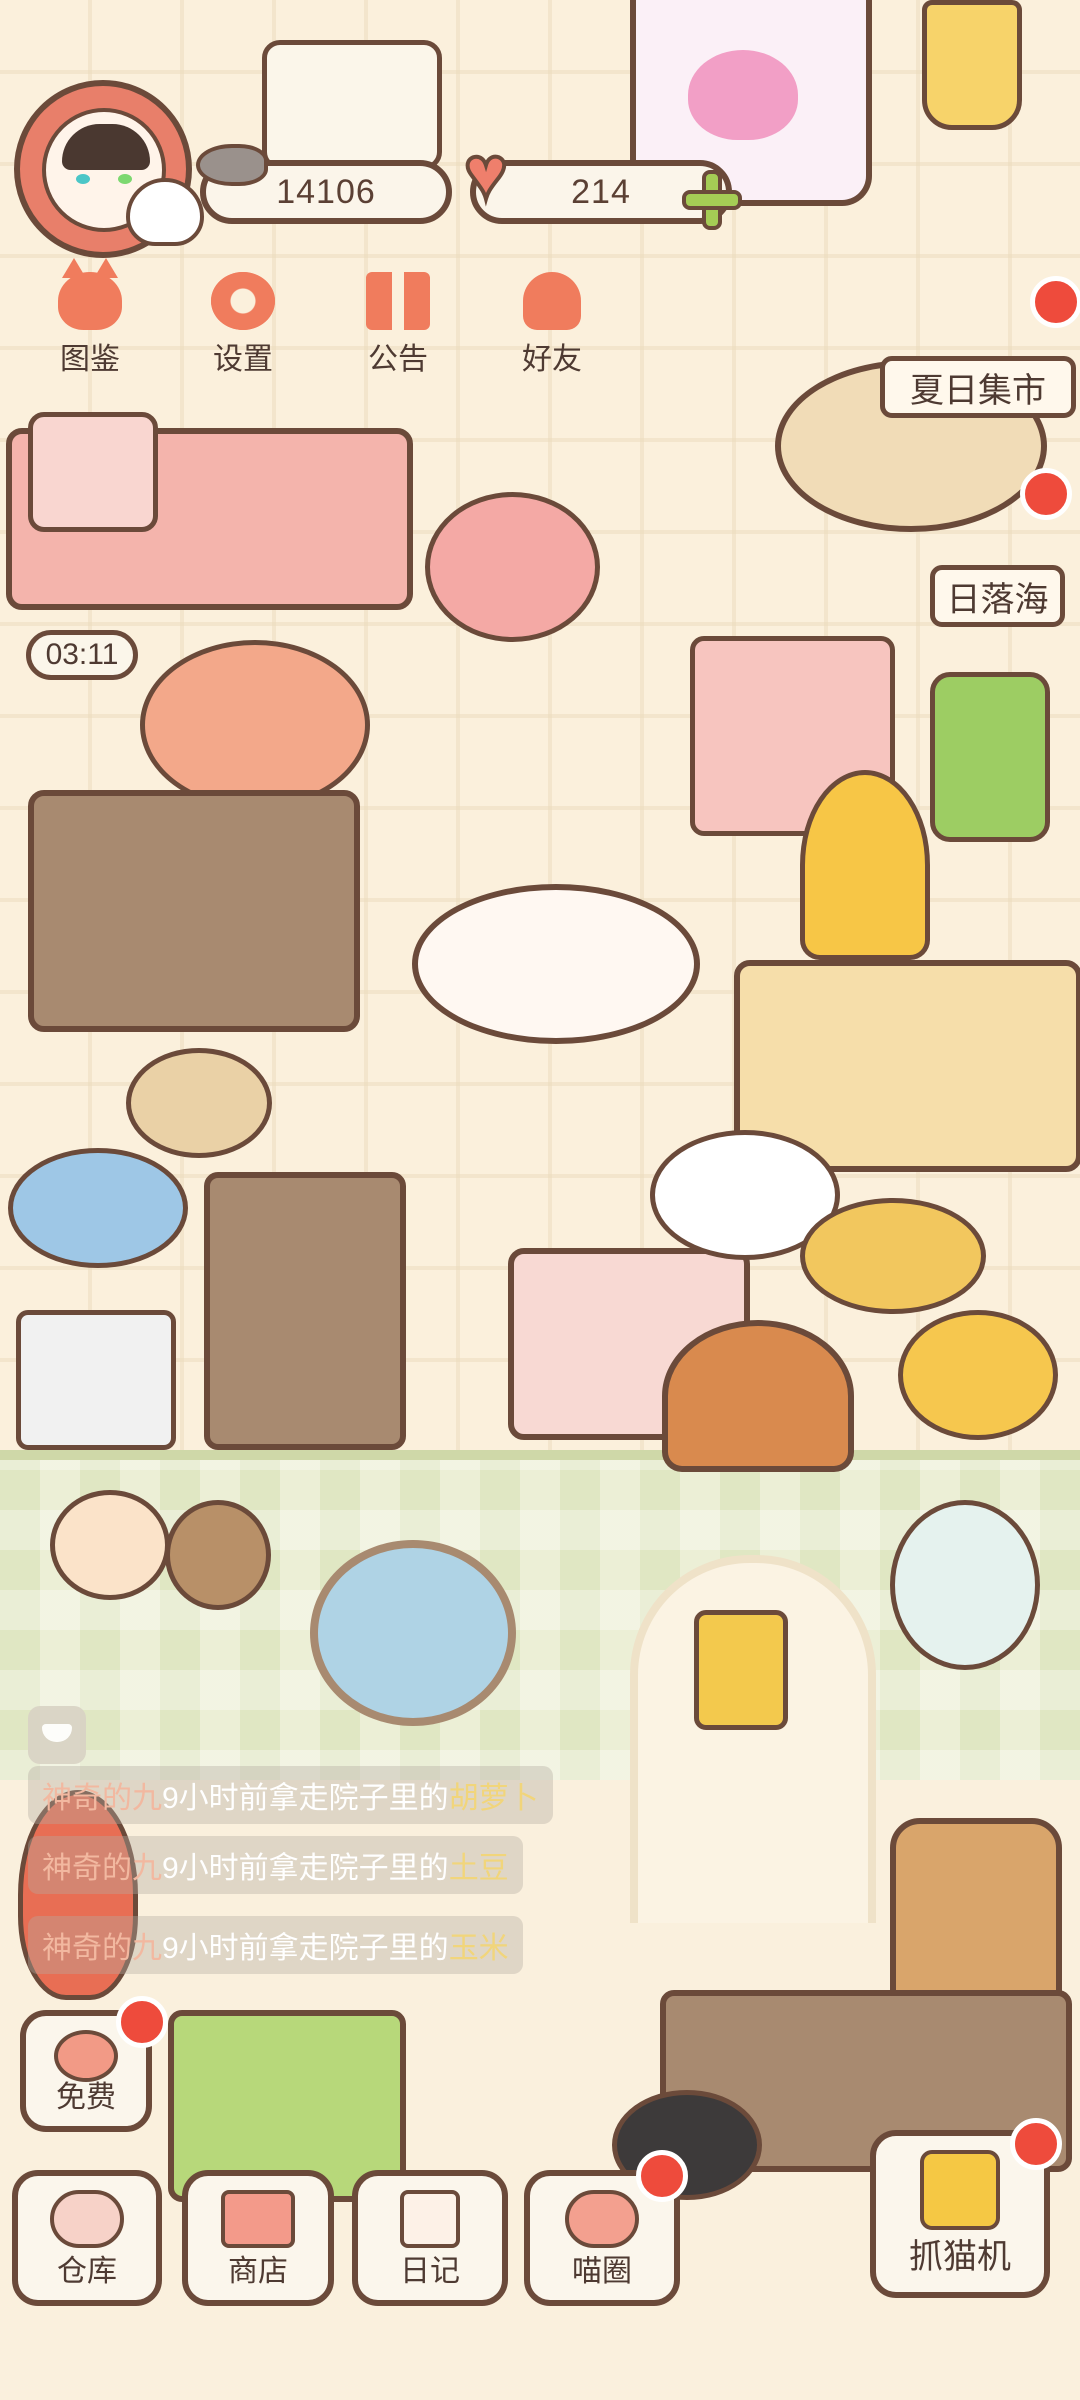 The width and height of the screenshot is (1080, 2400). Describe the element at coordinates (398, 359) in the screenshot. I see `menu-announcement-label: 公告` at that location.